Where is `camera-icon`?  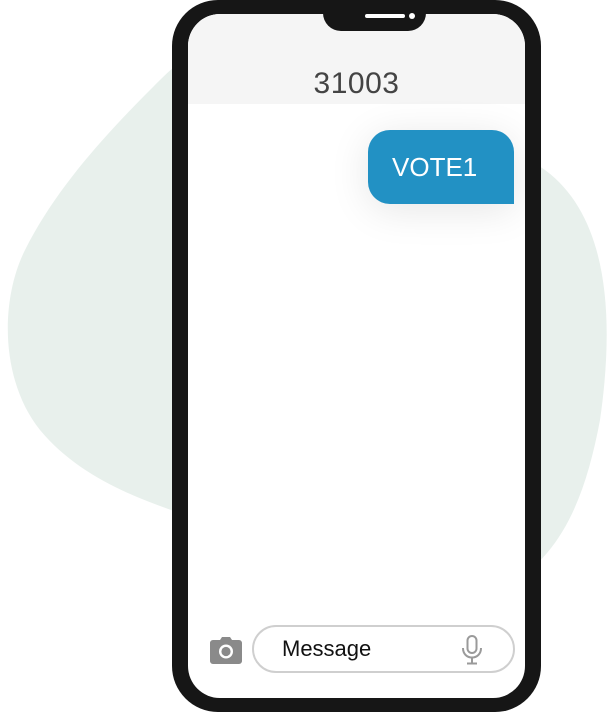 camera-icon is located at coordinates (226, 650).